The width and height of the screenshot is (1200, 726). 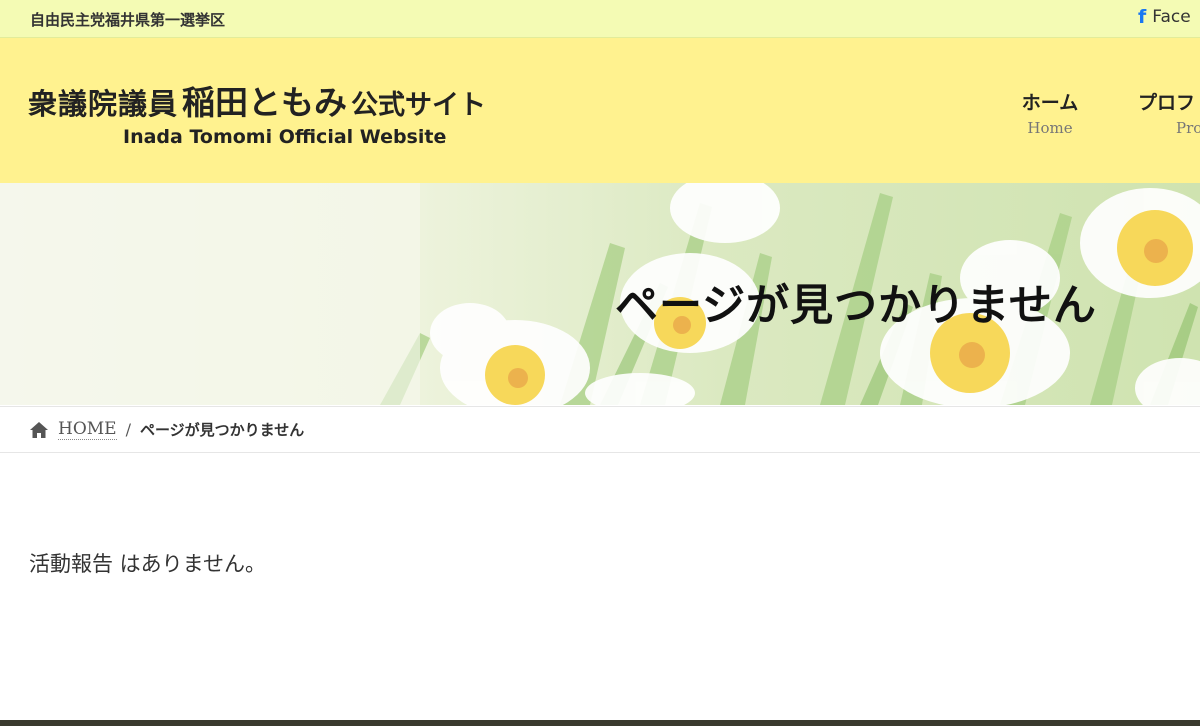 What do you see at coordinates (1171, 17) in the screenshot?
I see `facebook-label: Face` at bounding box center [1171, 17].